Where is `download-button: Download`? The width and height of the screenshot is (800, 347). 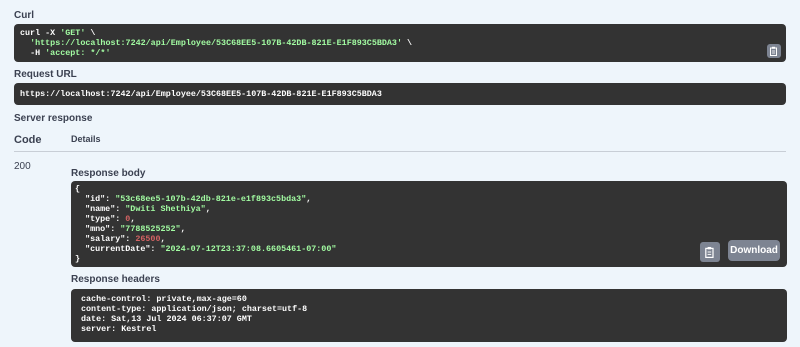 download-button: Download is located at coordinates (754, 250).